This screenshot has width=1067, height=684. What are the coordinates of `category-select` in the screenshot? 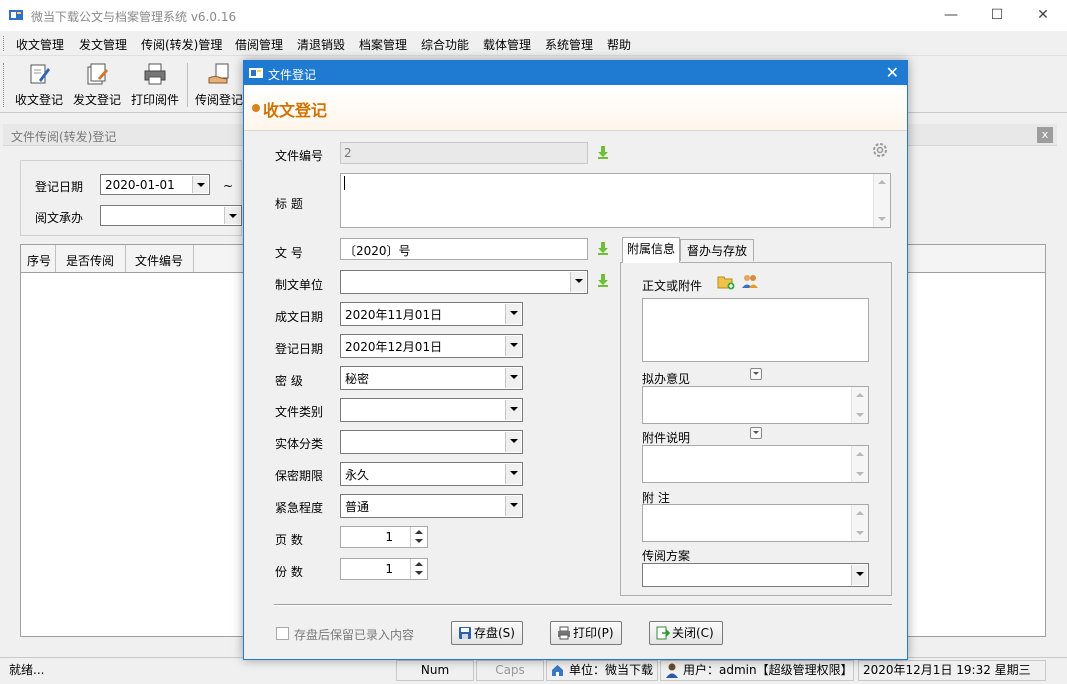 It's located at (431, 410).